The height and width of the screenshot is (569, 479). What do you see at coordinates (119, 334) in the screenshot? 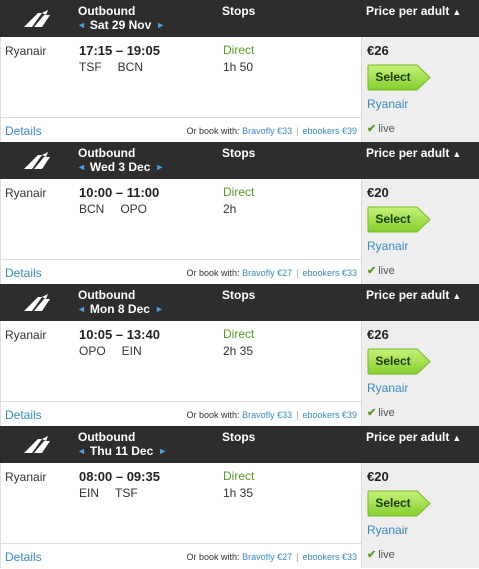
I see `flight-times: 10:05 – 13:40` at bounding box center [119, 334].